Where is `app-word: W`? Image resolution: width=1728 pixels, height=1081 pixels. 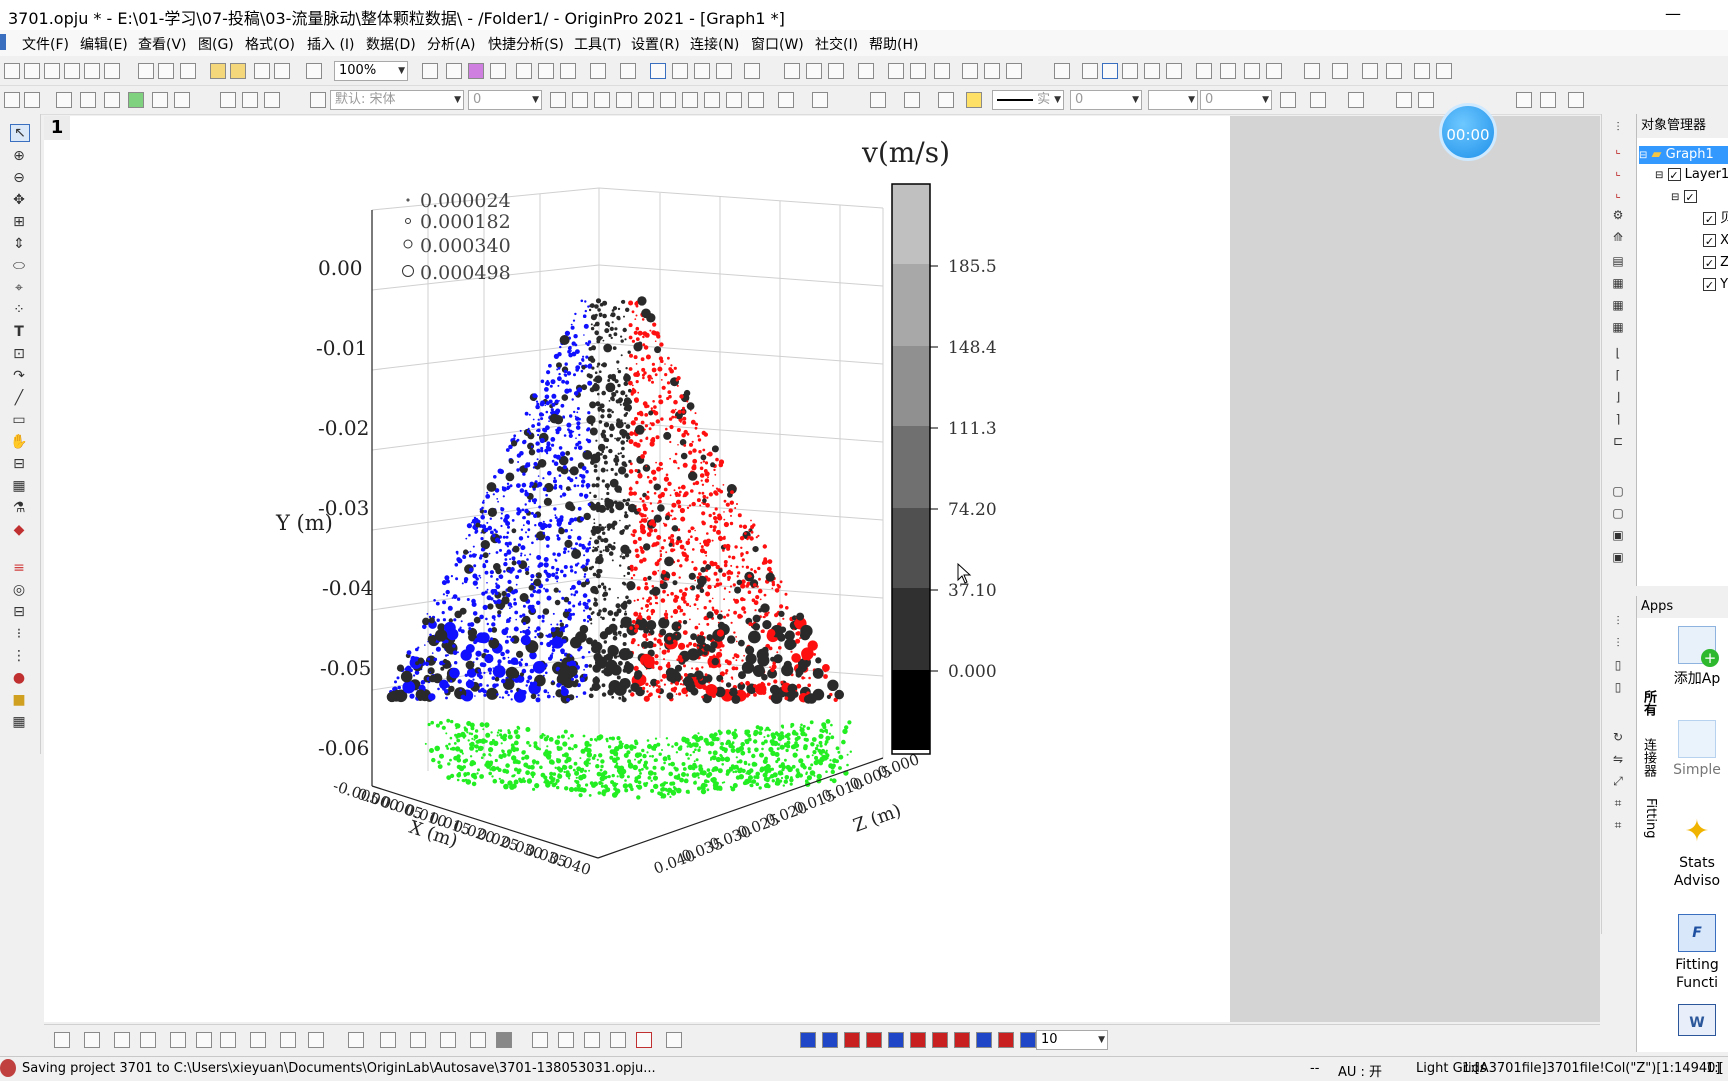
app-word: W is located at coordinates (1696, 1022).